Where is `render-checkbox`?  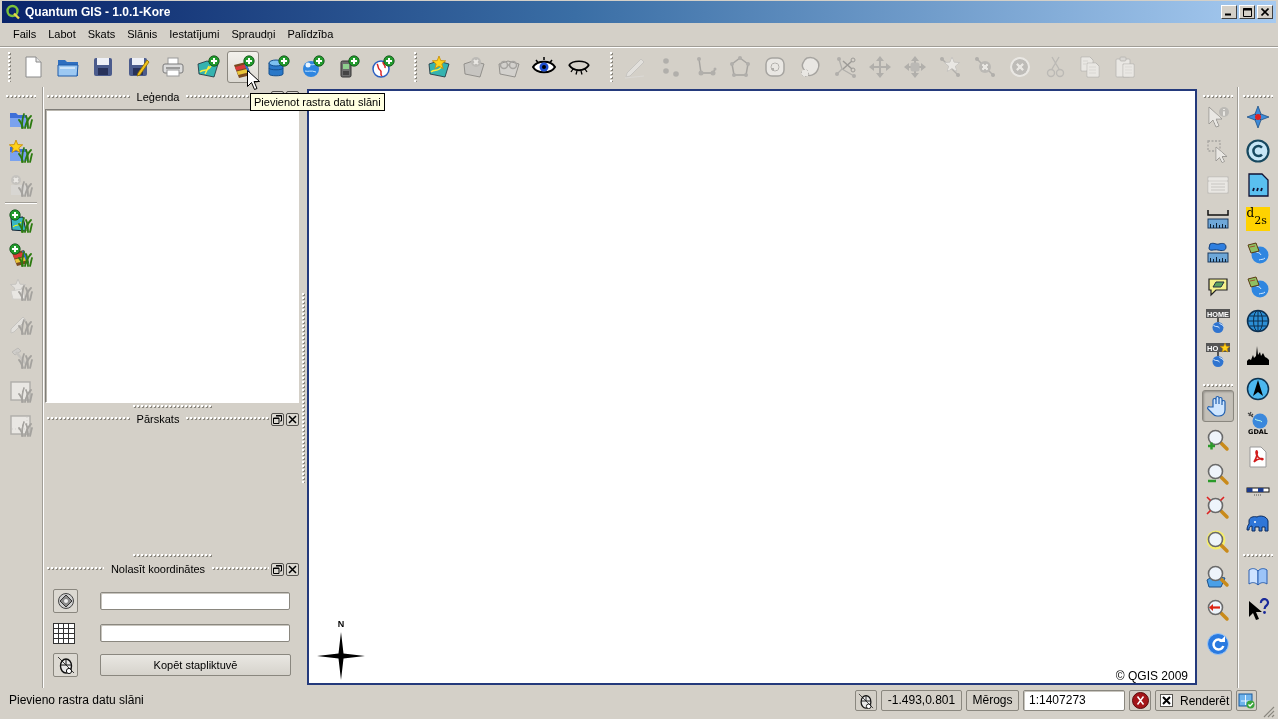
render-checkbox is located at coordinates (1166, 700).